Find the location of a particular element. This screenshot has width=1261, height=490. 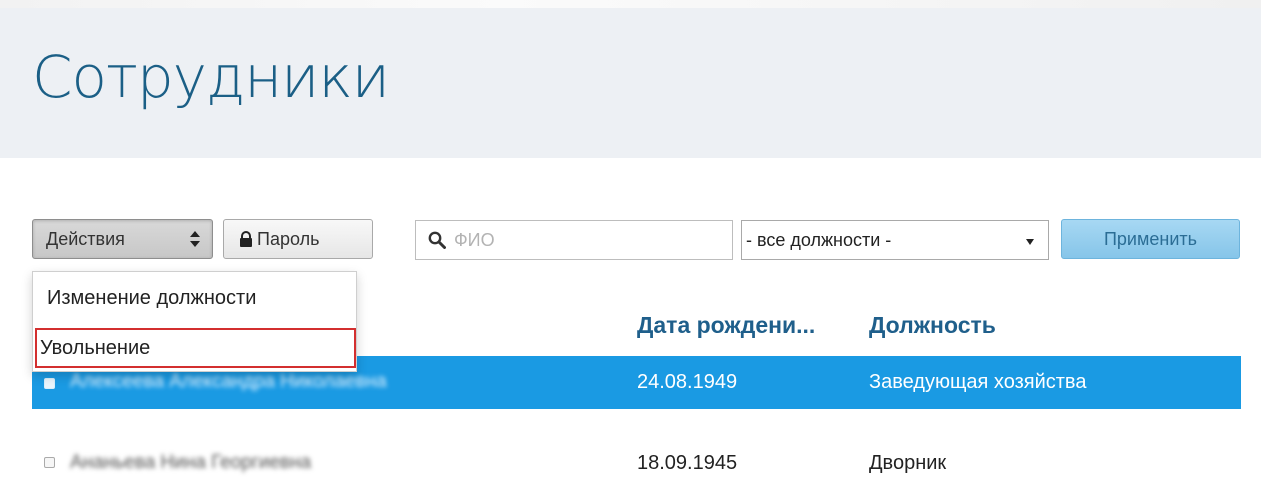

birth-date: 18.09.1945 is located at coordinates (687, 463).